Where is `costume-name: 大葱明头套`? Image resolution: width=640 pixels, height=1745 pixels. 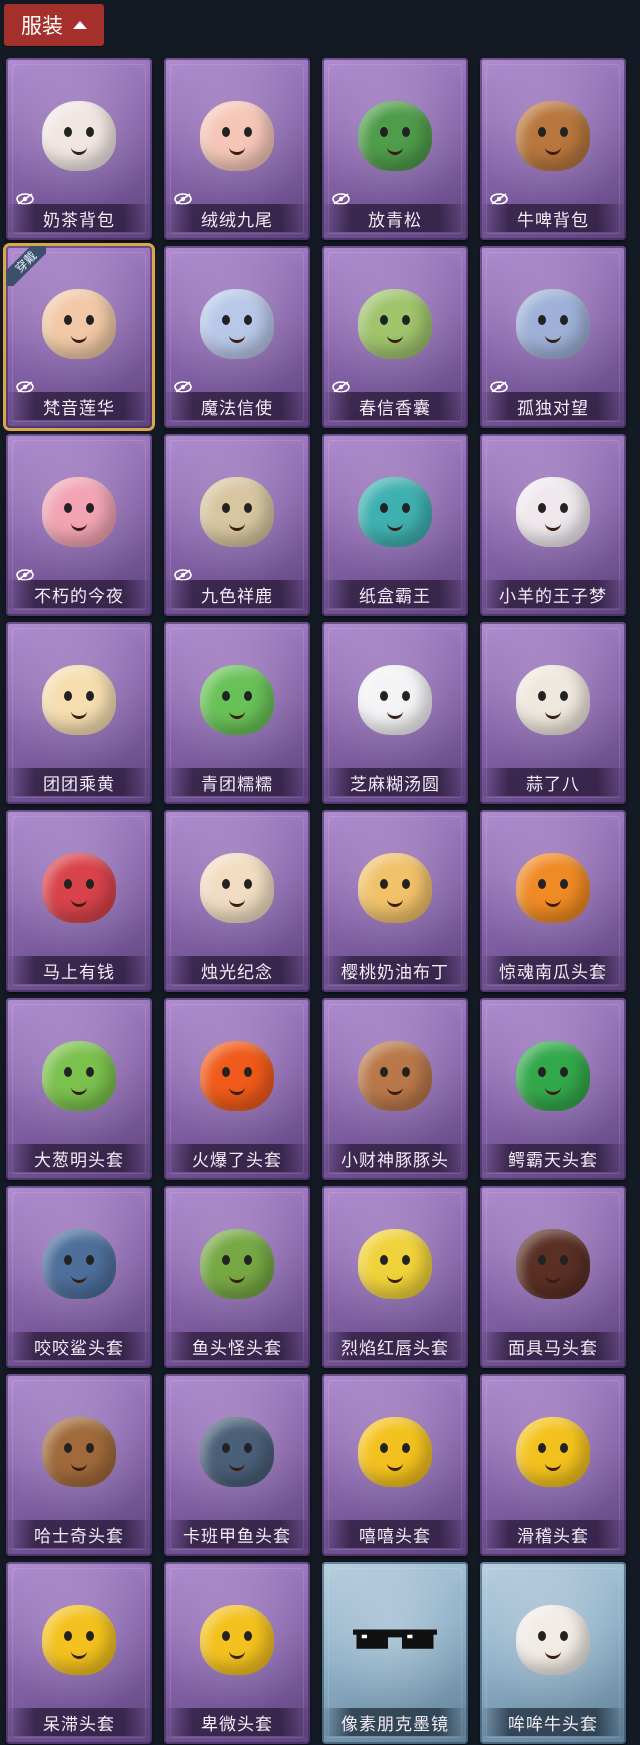 costume-name: 大葱明头套 is located at coordinates (79, 1158).